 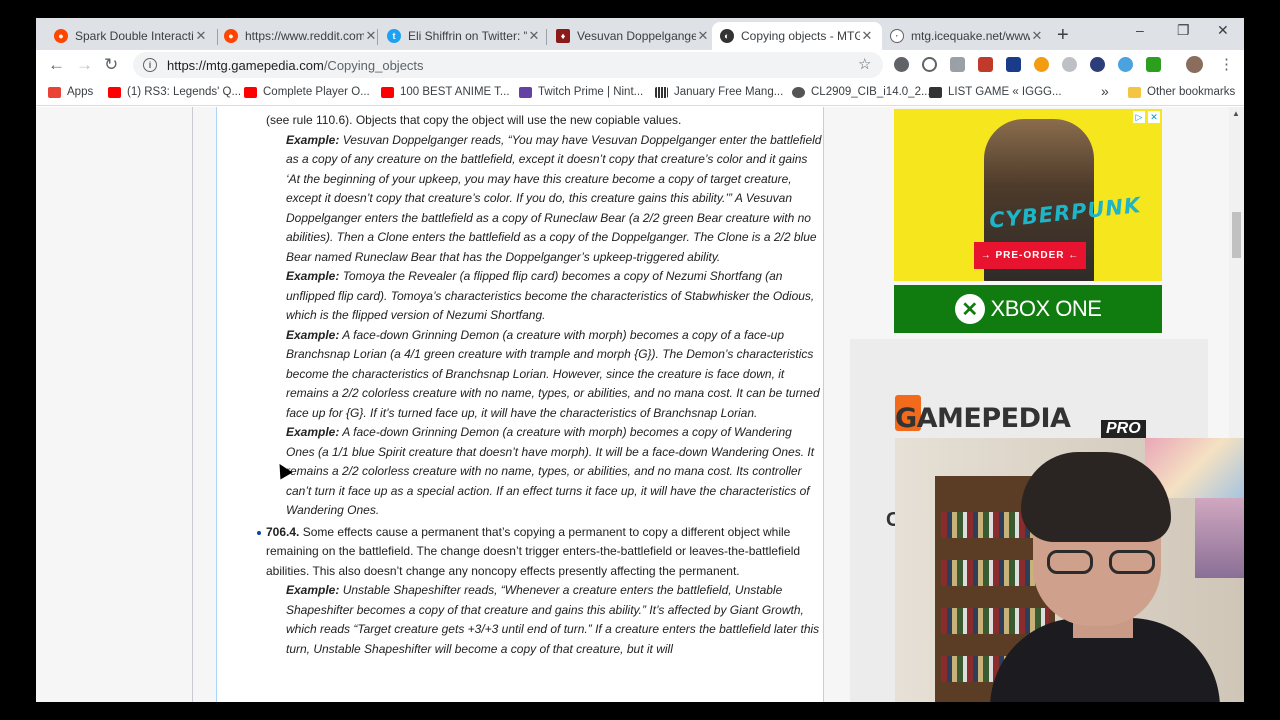 What do you see at coordinates (1139, 117) in the screenshot?
I see `adchoices-icon: ▷` at bounding box center [1139, 117].